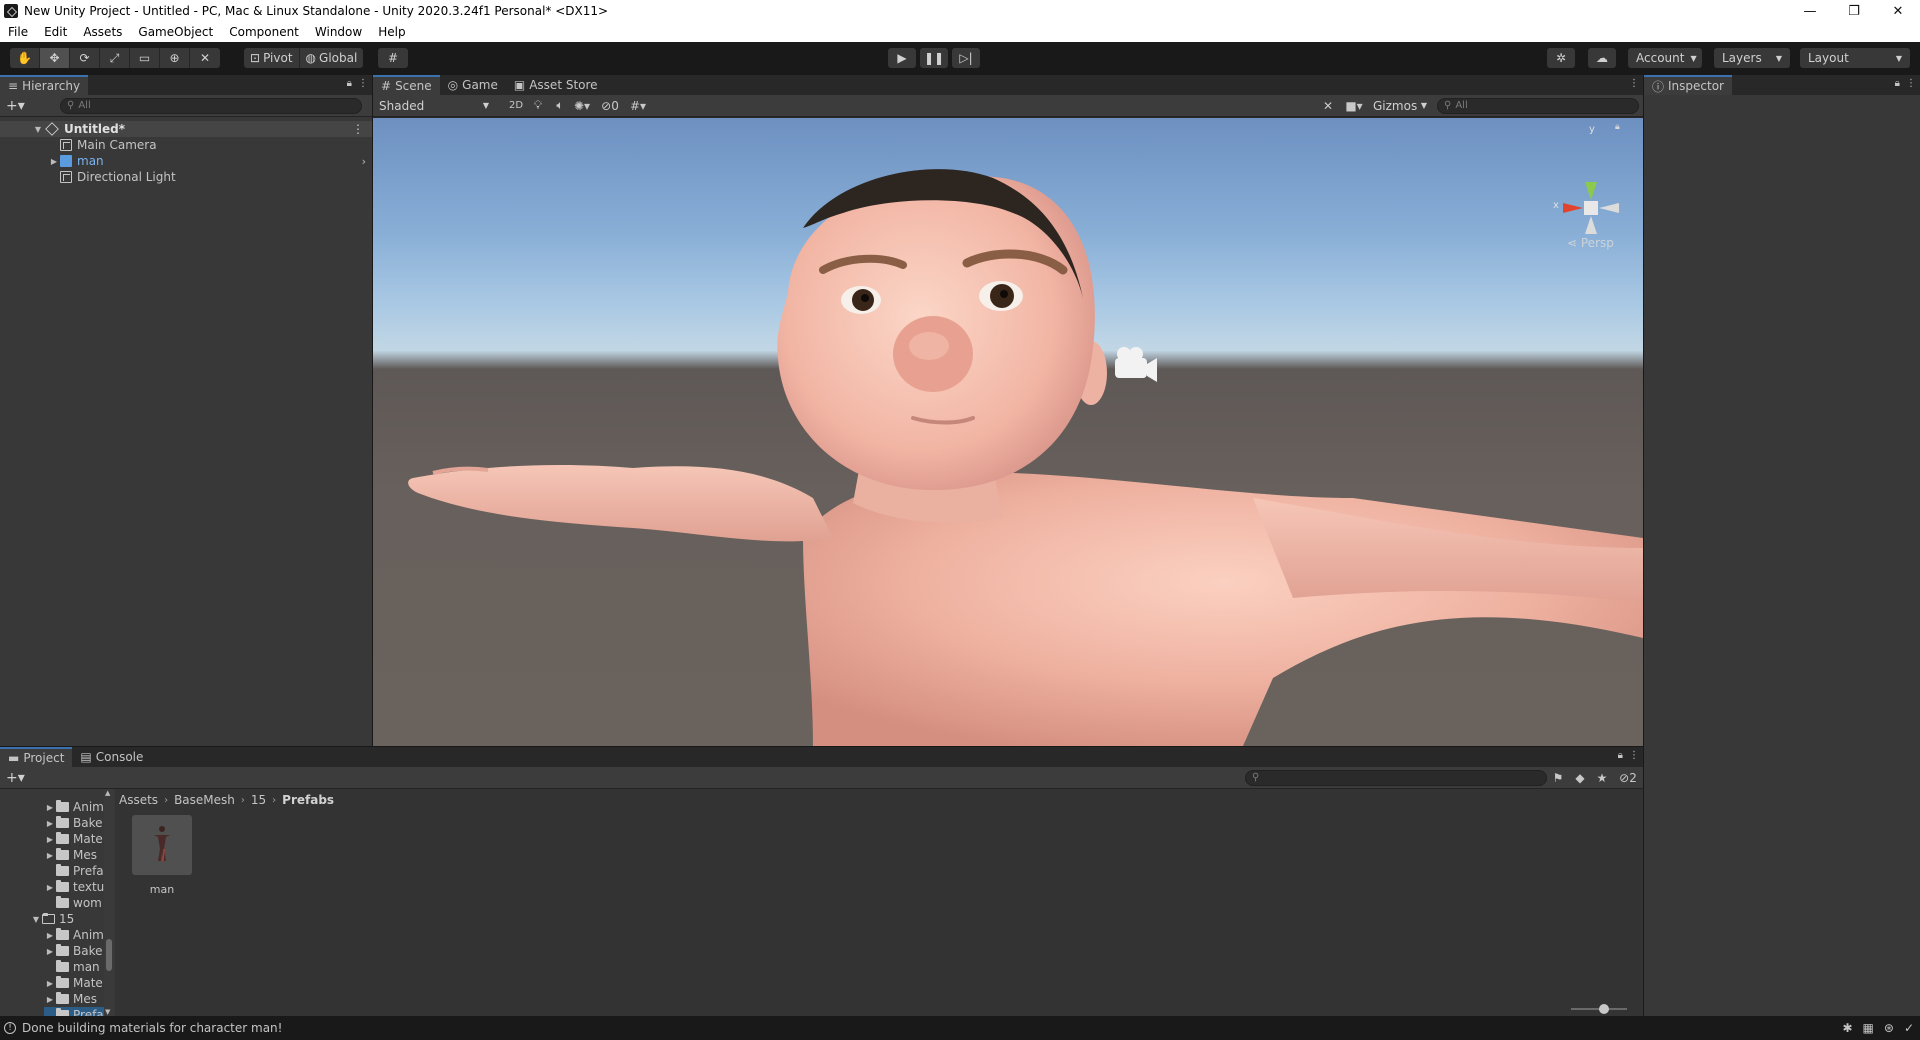  Describe the element at coordinates (332, 58) in the screenshot. I see `global-toggle: ◍ Global` at that location.